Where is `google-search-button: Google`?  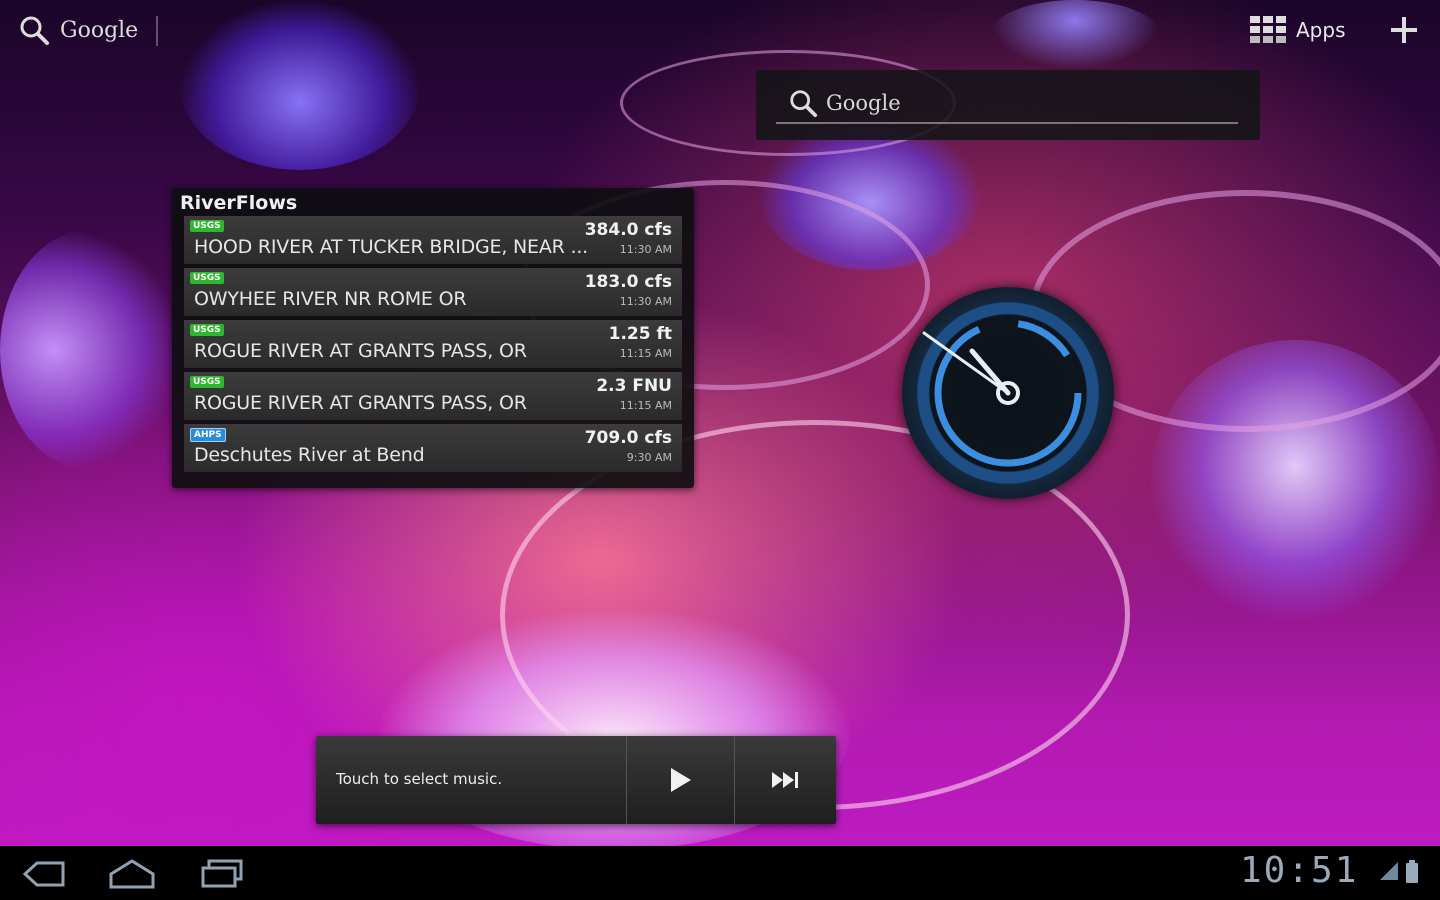 google-search-button: Google is located at coordinates (78, 30).